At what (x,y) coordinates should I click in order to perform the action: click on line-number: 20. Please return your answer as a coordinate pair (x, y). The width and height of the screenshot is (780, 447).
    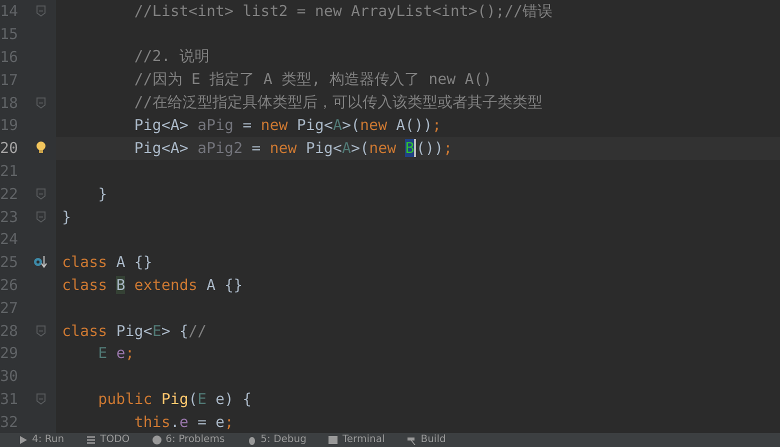
    Looking at the image, I should click on (10, 148).